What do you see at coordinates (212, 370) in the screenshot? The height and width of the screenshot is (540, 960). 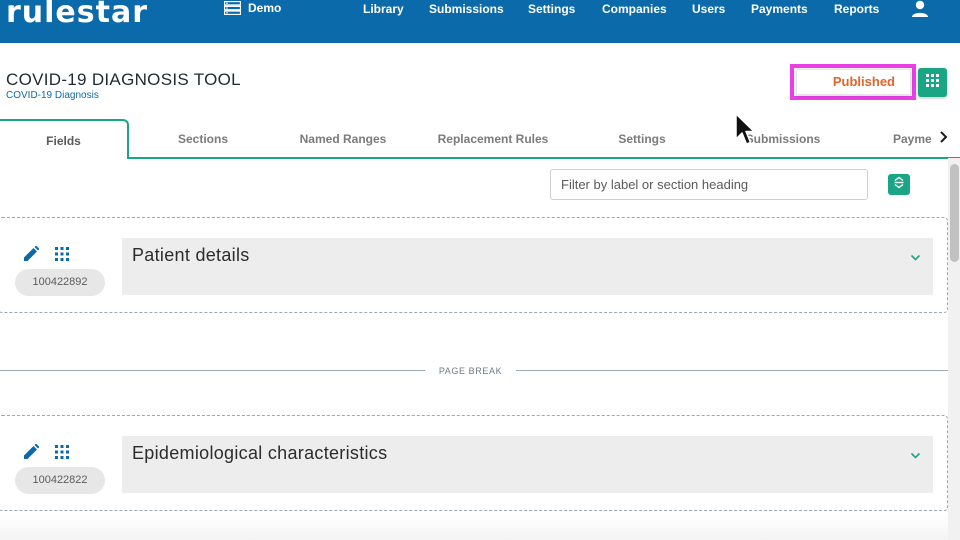 I see `page-break-line-left` at bounding box center [212, 370].